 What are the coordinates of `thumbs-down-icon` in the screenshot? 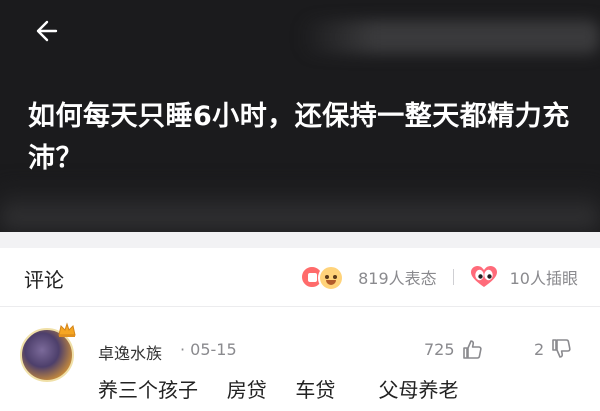 It's located at (561, 348).